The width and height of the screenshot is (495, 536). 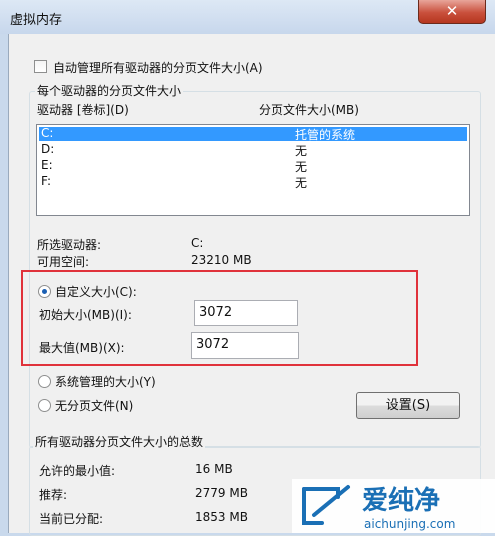 I want to click on min-allowed-value: 16 MB, so click(x=214, y=469).